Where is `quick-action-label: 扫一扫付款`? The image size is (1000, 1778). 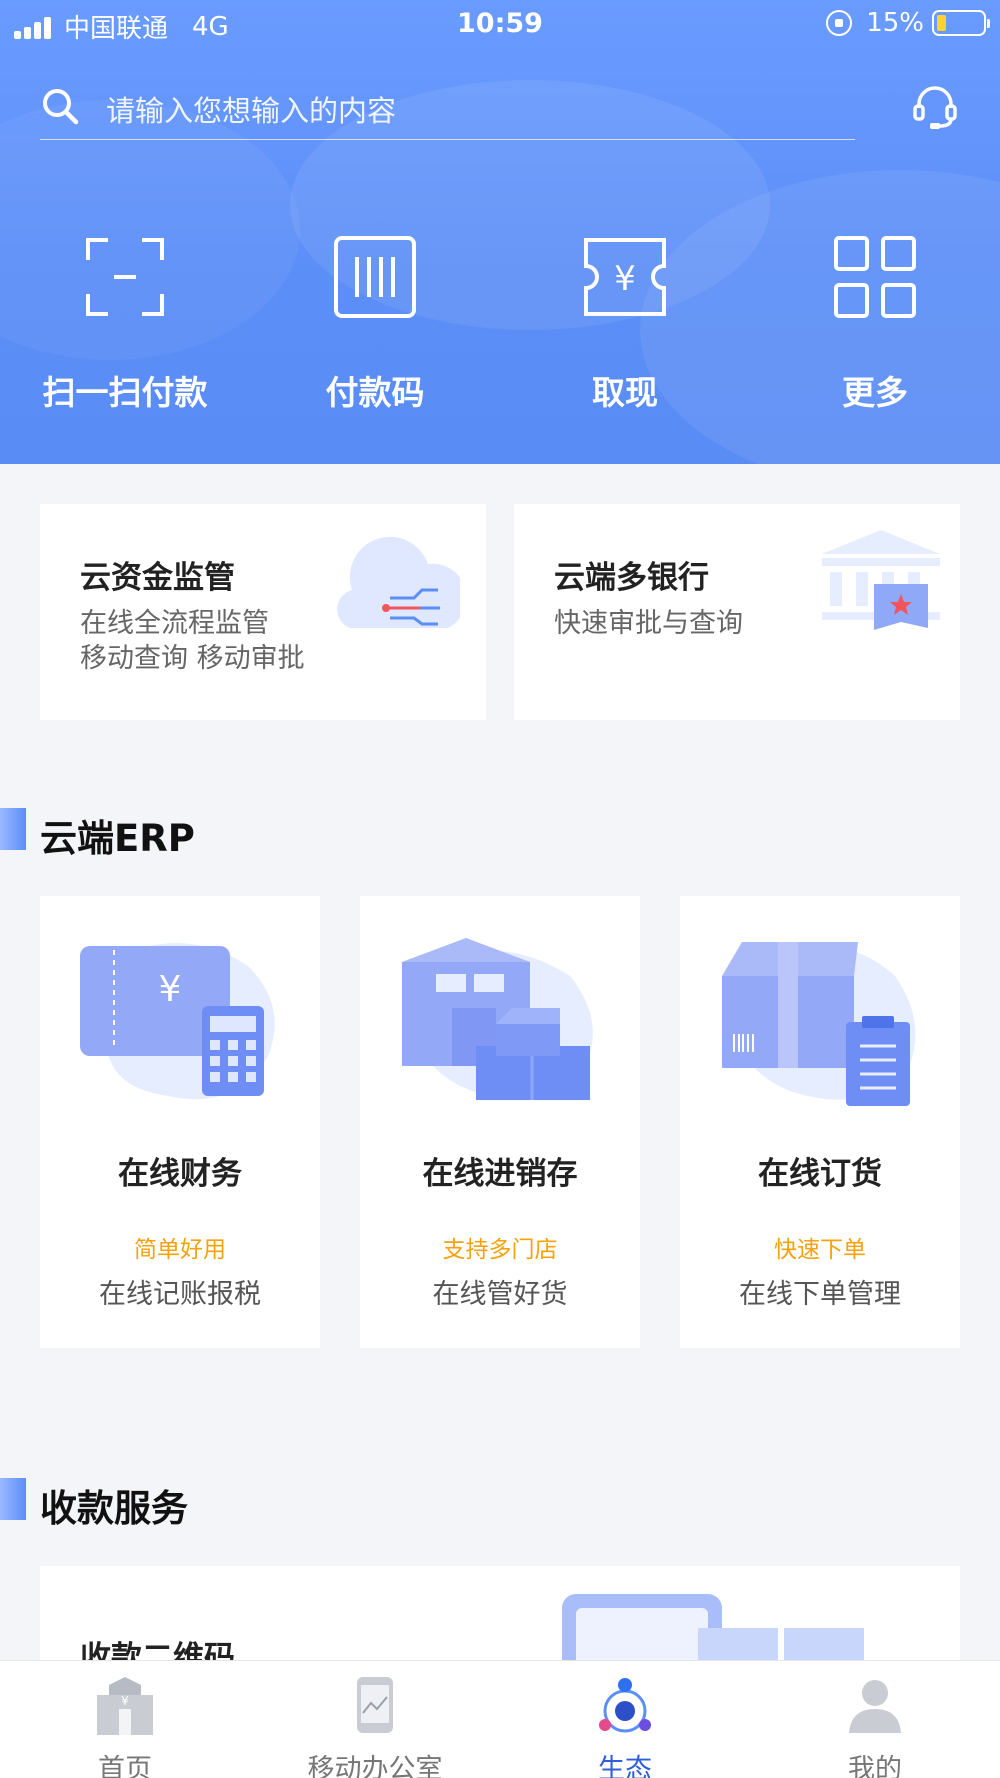 quick-action-label: 扫一扫付款 is located at coordinates (125, 392).